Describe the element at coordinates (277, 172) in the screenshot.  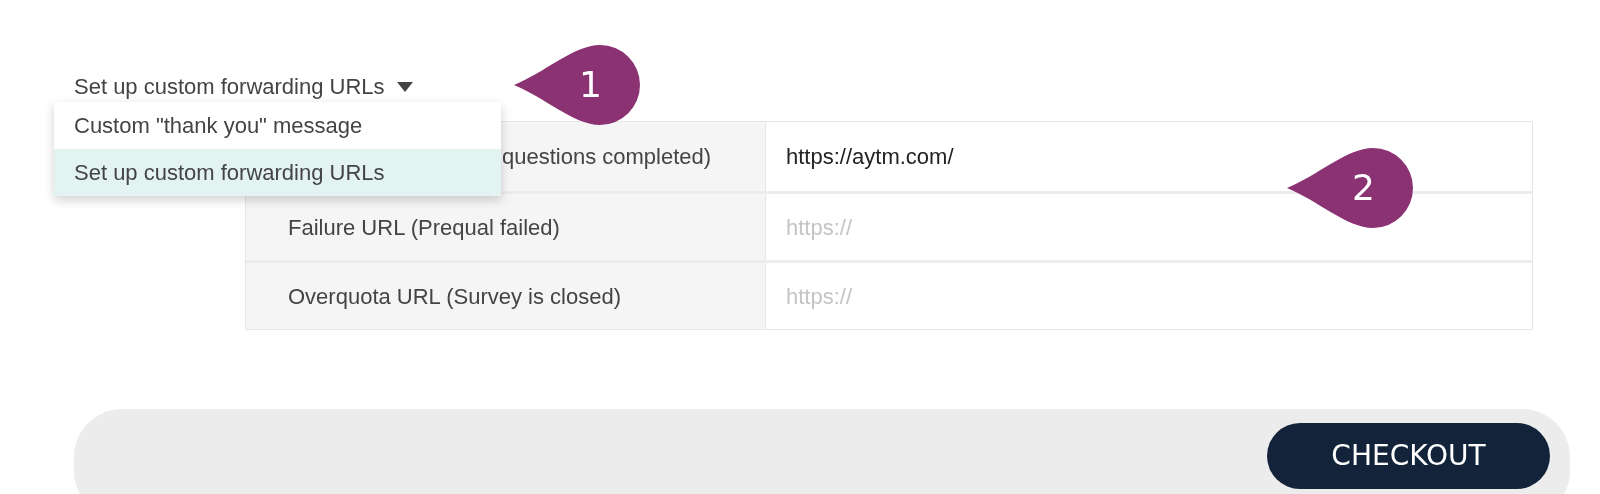
I see `menu-item: Set up custom forwarding URLs` at that location.